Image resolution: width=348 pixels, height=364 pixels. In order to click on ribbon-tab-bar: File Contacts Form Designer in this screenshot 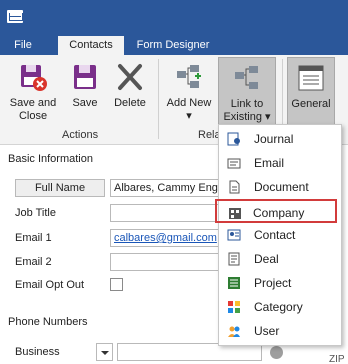, I will do `click(174, 44)`.